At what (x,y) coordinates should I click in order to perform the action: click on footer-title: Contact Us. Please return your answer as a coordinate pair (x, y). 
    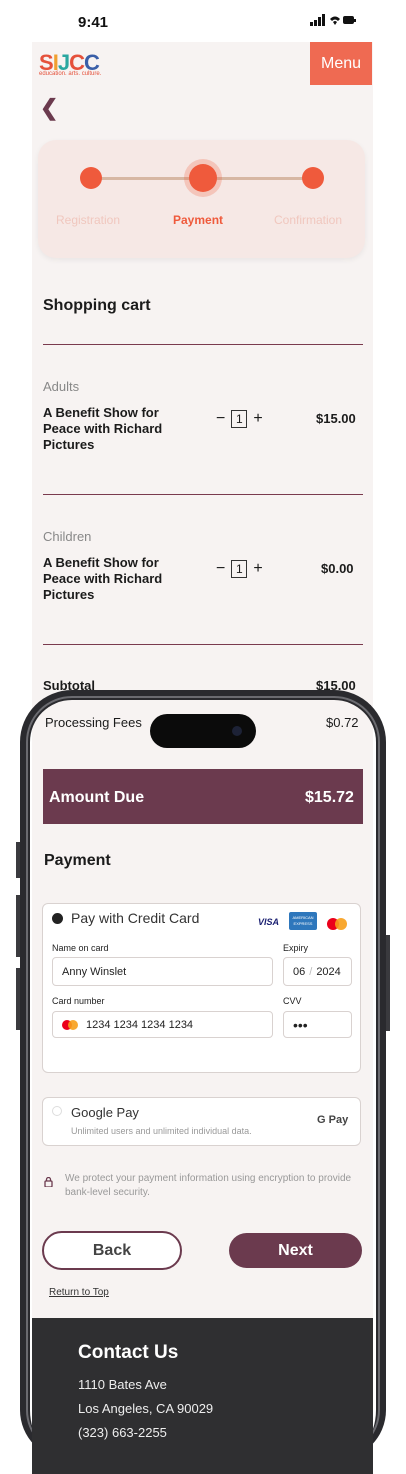
    Looking at the image, I should click on (128, 1352).